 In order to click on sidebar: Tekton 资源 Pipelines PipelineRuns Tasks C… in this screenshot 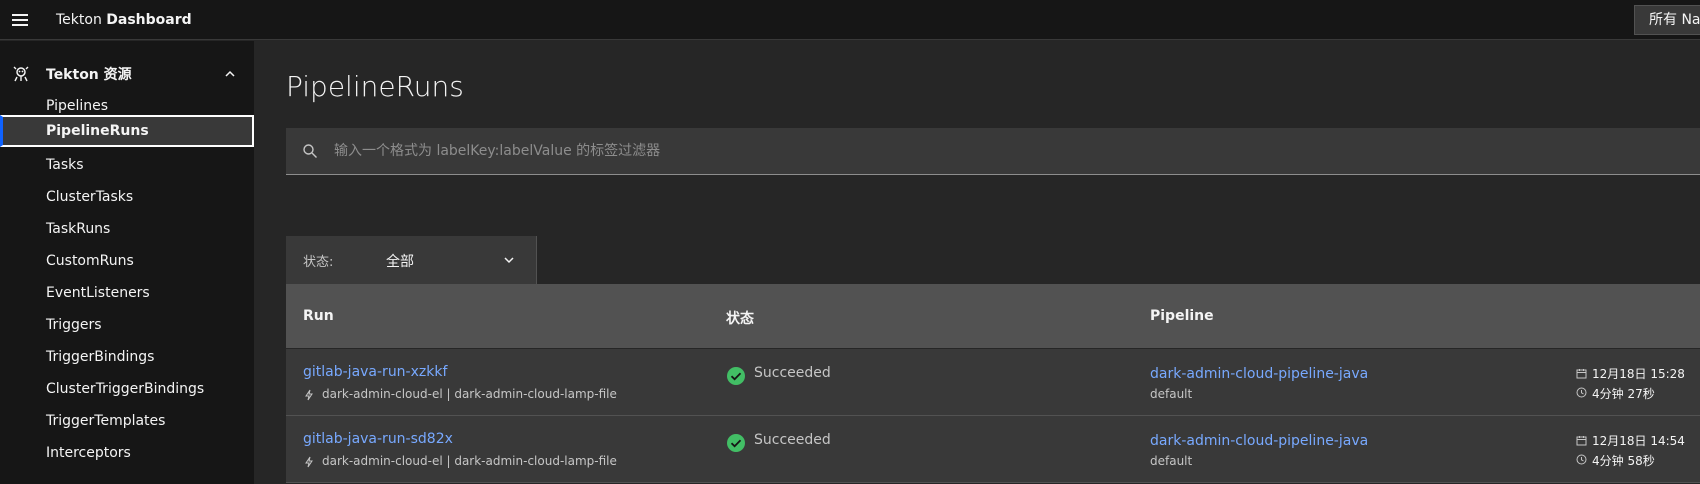, I will do `click(127, 262)`.